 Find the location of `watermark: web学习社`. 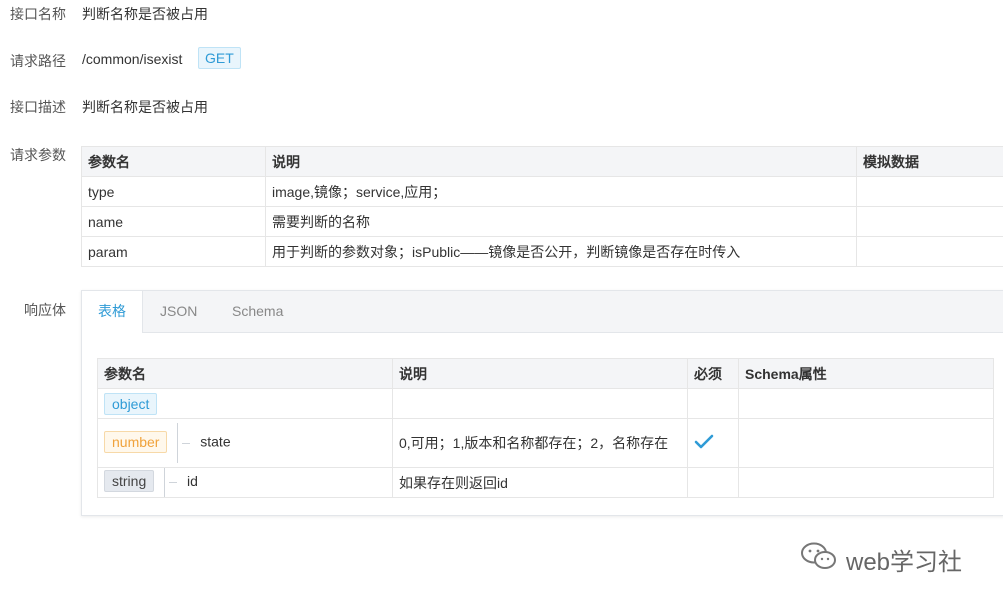

watermark: web学习社 is located at coordinates (881, 559).